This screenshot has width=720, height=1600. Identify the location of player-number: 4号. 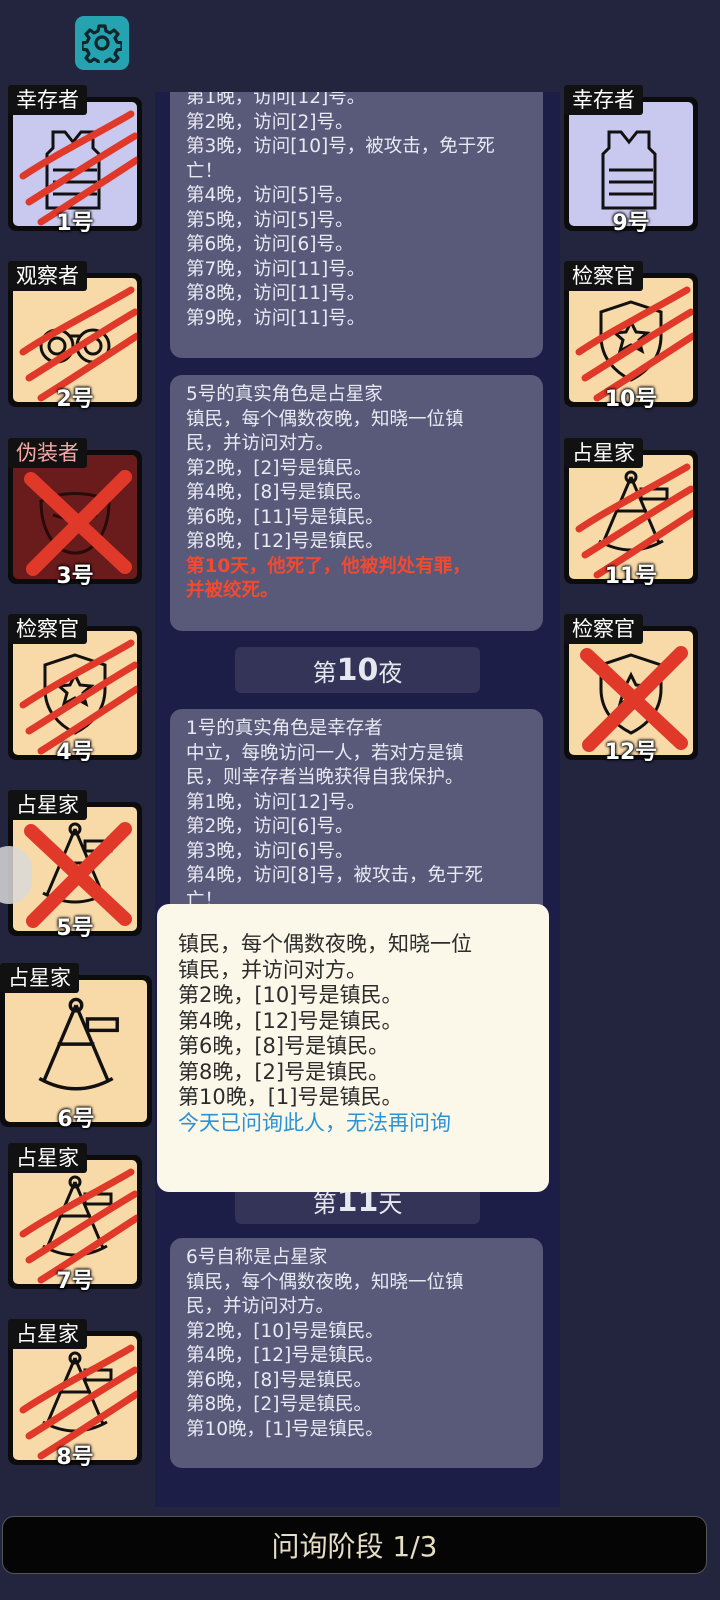
(75, 752).